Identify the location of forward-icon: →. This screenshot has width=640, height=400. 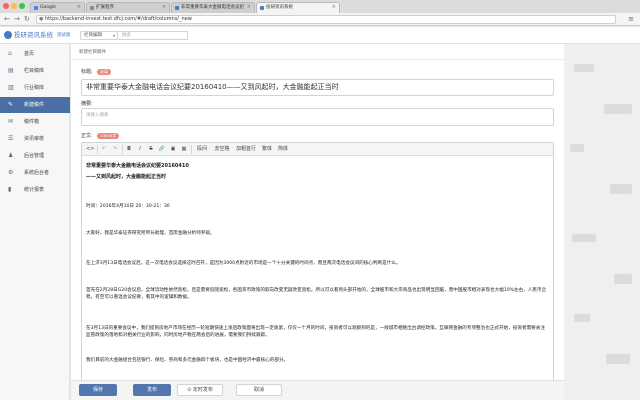
(17, 19).